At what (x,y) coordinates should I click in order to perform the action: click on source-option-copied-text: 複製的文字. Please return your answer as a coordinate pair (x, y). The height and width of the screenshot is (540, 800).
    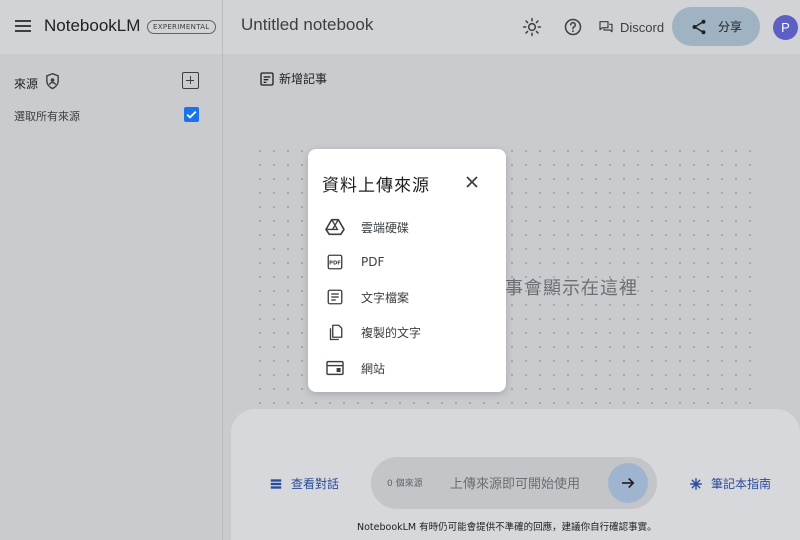
    Looking at the image, I should click on (409, 332).